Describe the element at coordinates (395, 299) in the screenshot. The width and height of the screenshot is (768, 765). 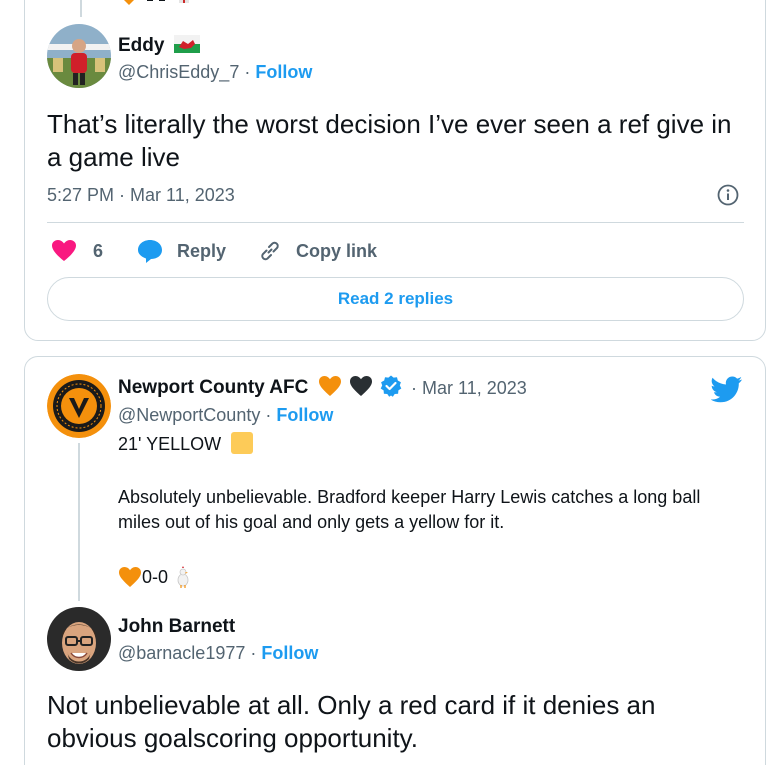
I see `read-replies-button: Read 2 replies` at that location.